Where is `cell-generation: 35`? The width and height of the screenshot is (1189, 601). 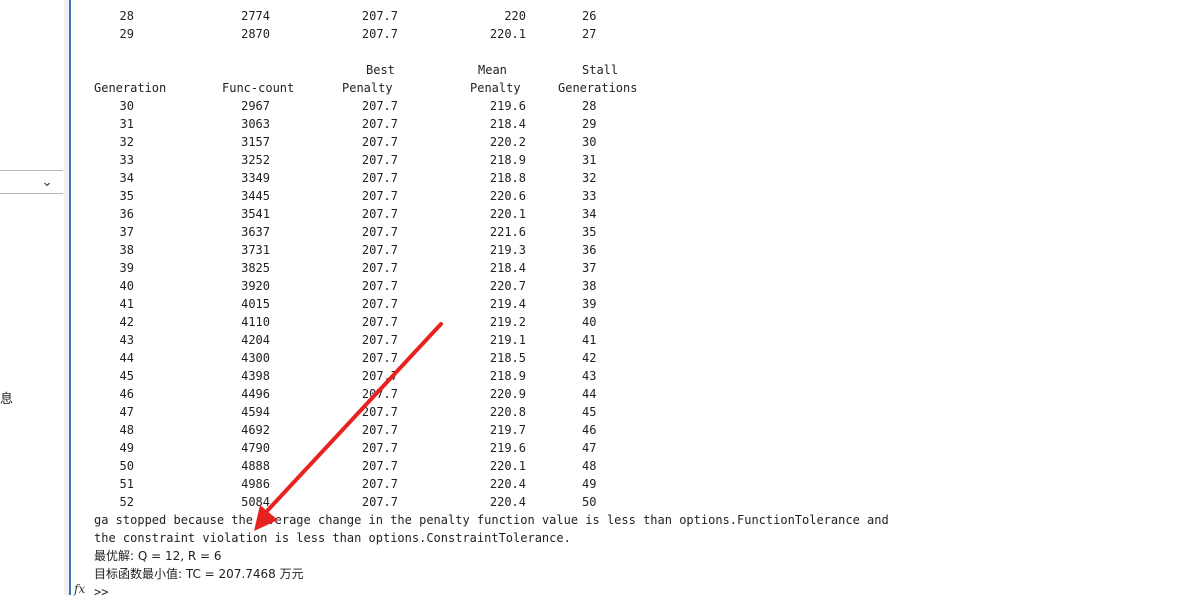 cell-generation: 35 is located at coordinates (126, 196).